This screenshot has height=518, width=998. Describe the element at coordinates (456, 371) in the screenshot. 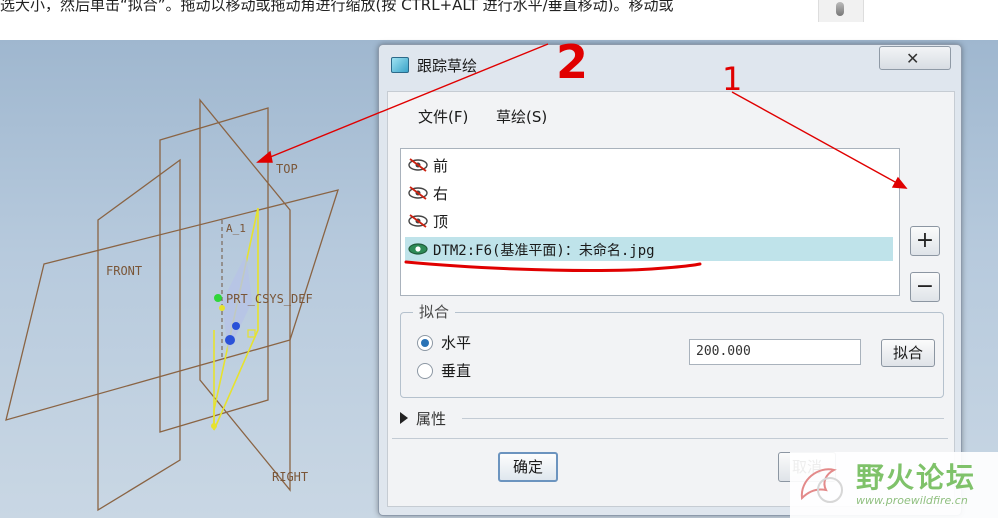

I see `vertical-radio-label: 垂直` at that location.